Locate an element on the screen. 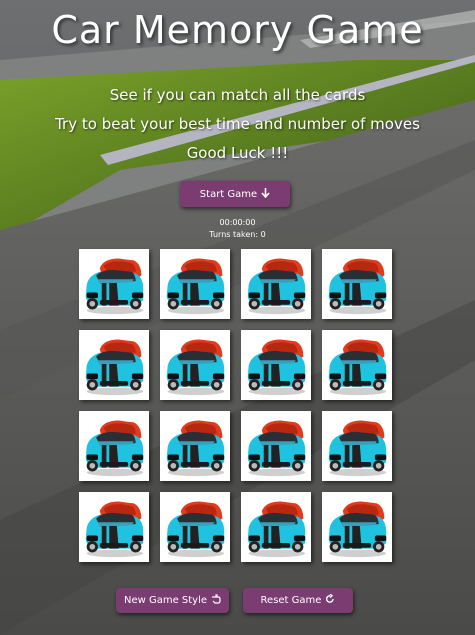  reset-game-label: Reset Game is located at coordinates (291, 600).